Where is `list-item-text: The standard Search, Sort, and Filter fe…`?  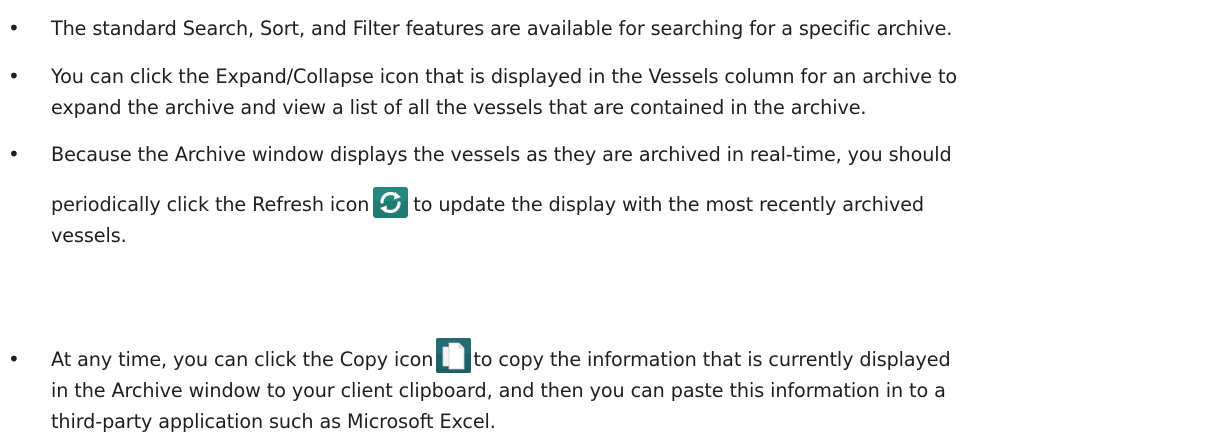
list-item-text: The standard Search, Sort, and Filter fe… is located at coordinates (630, 28).